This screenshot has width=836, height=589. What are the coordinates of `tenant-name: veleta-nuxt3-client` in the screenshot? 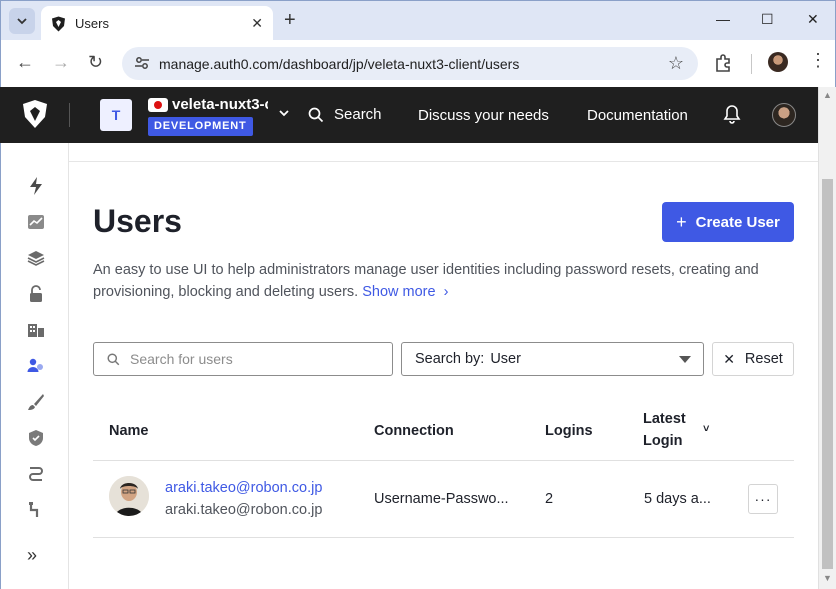 It's located at (220, 104).